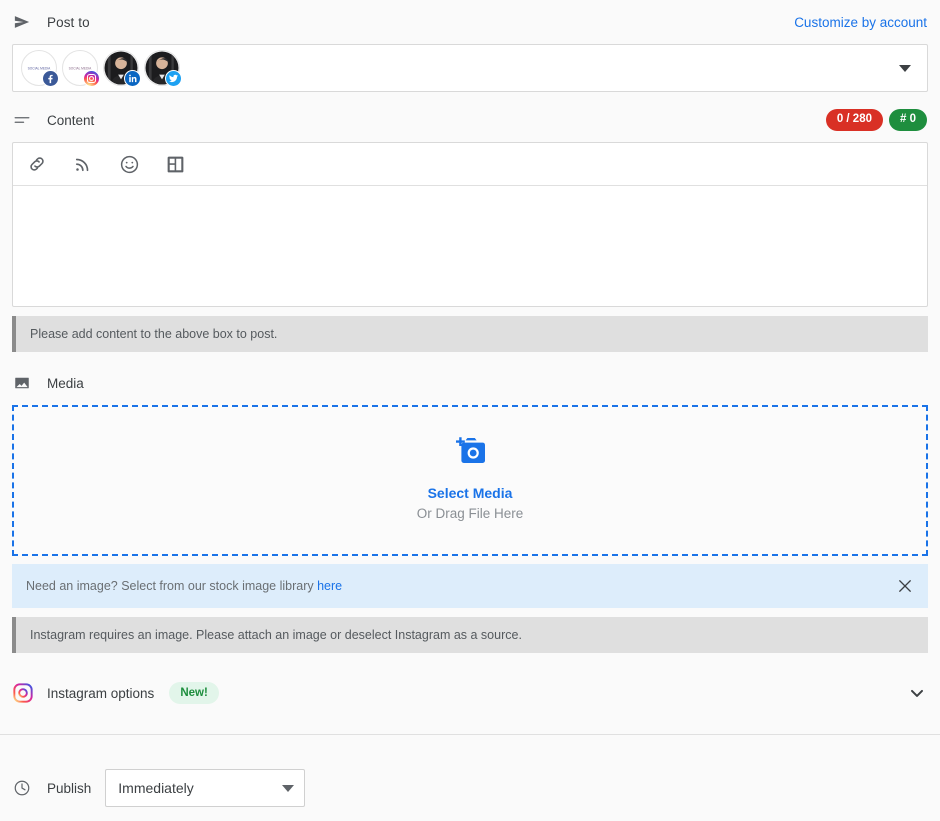  Describe the element at coordinates (68, 22) in the screenshot. I see `post-to-label: Post to` at that location.